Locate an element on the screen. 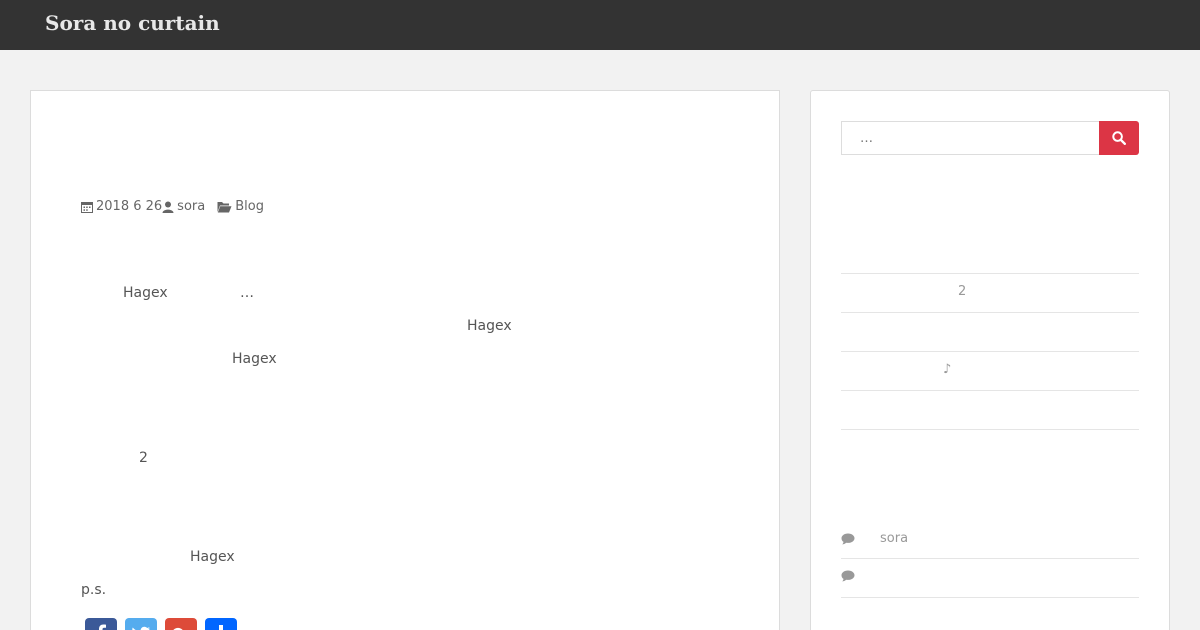 Image resolution: width=1200 pixels, height=630 pixels. post-date: 2018 6 26 is located at coordinates (129, 206).